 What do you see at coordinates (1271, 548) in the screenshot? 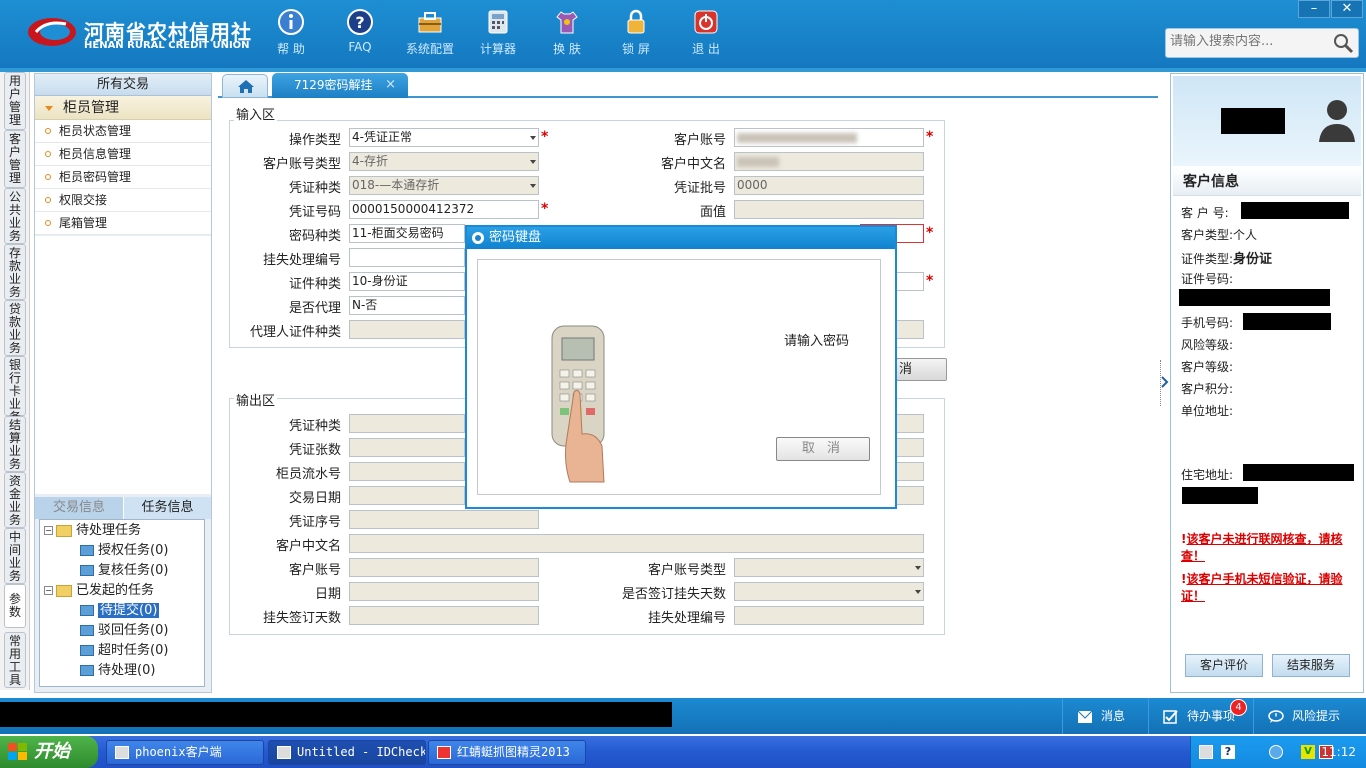
I see `warning-network-check: !该客户未进行联网核查，请核查！` at bounding box center [1271, 548].